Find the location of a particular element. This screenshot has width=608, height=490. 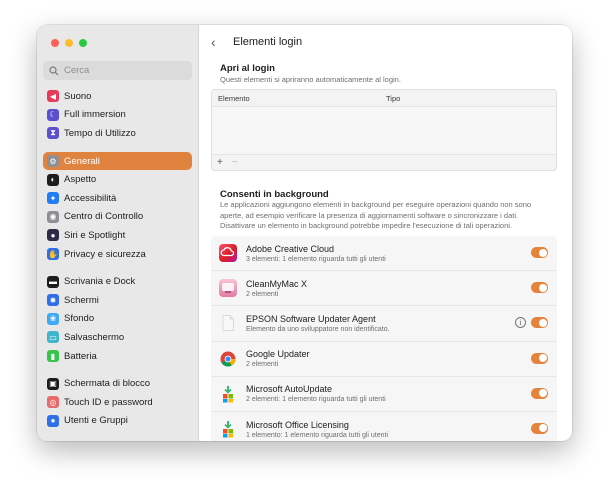

item-name: Adobe Creative Cloud is located at coordinates (290, 248).